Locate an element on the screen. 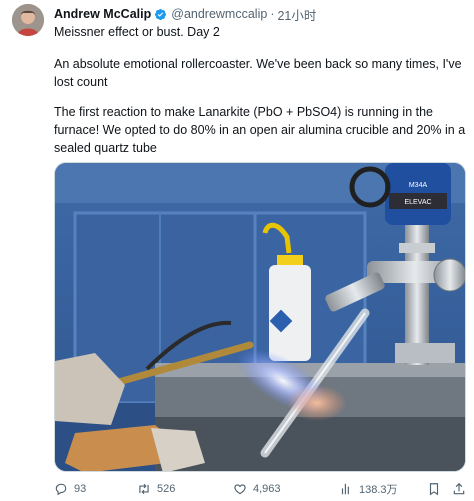 The height and width of the screenshot is (501, 474). reply-icon is located at coordinates (61, 489).